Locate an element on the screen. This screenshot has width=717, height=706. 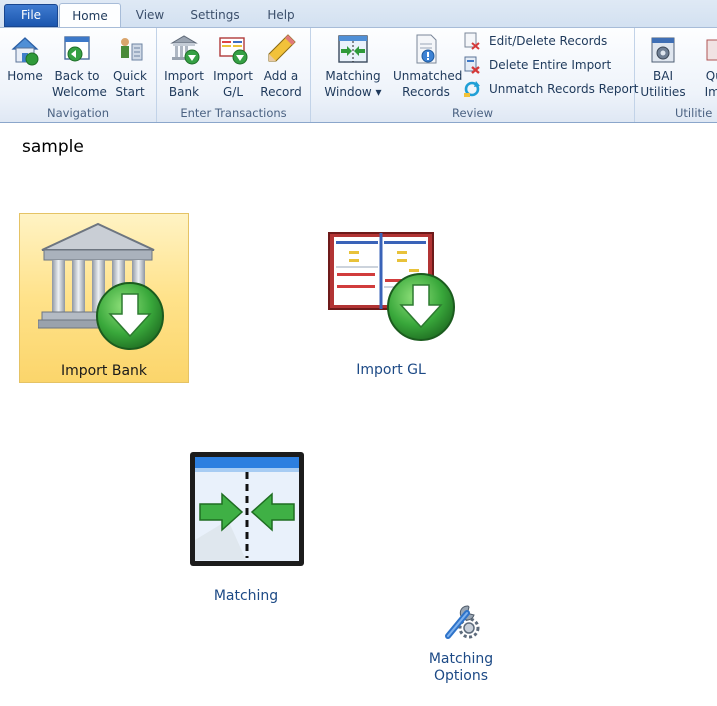
wrench-gear-icon is located at coordinates (462, 622).